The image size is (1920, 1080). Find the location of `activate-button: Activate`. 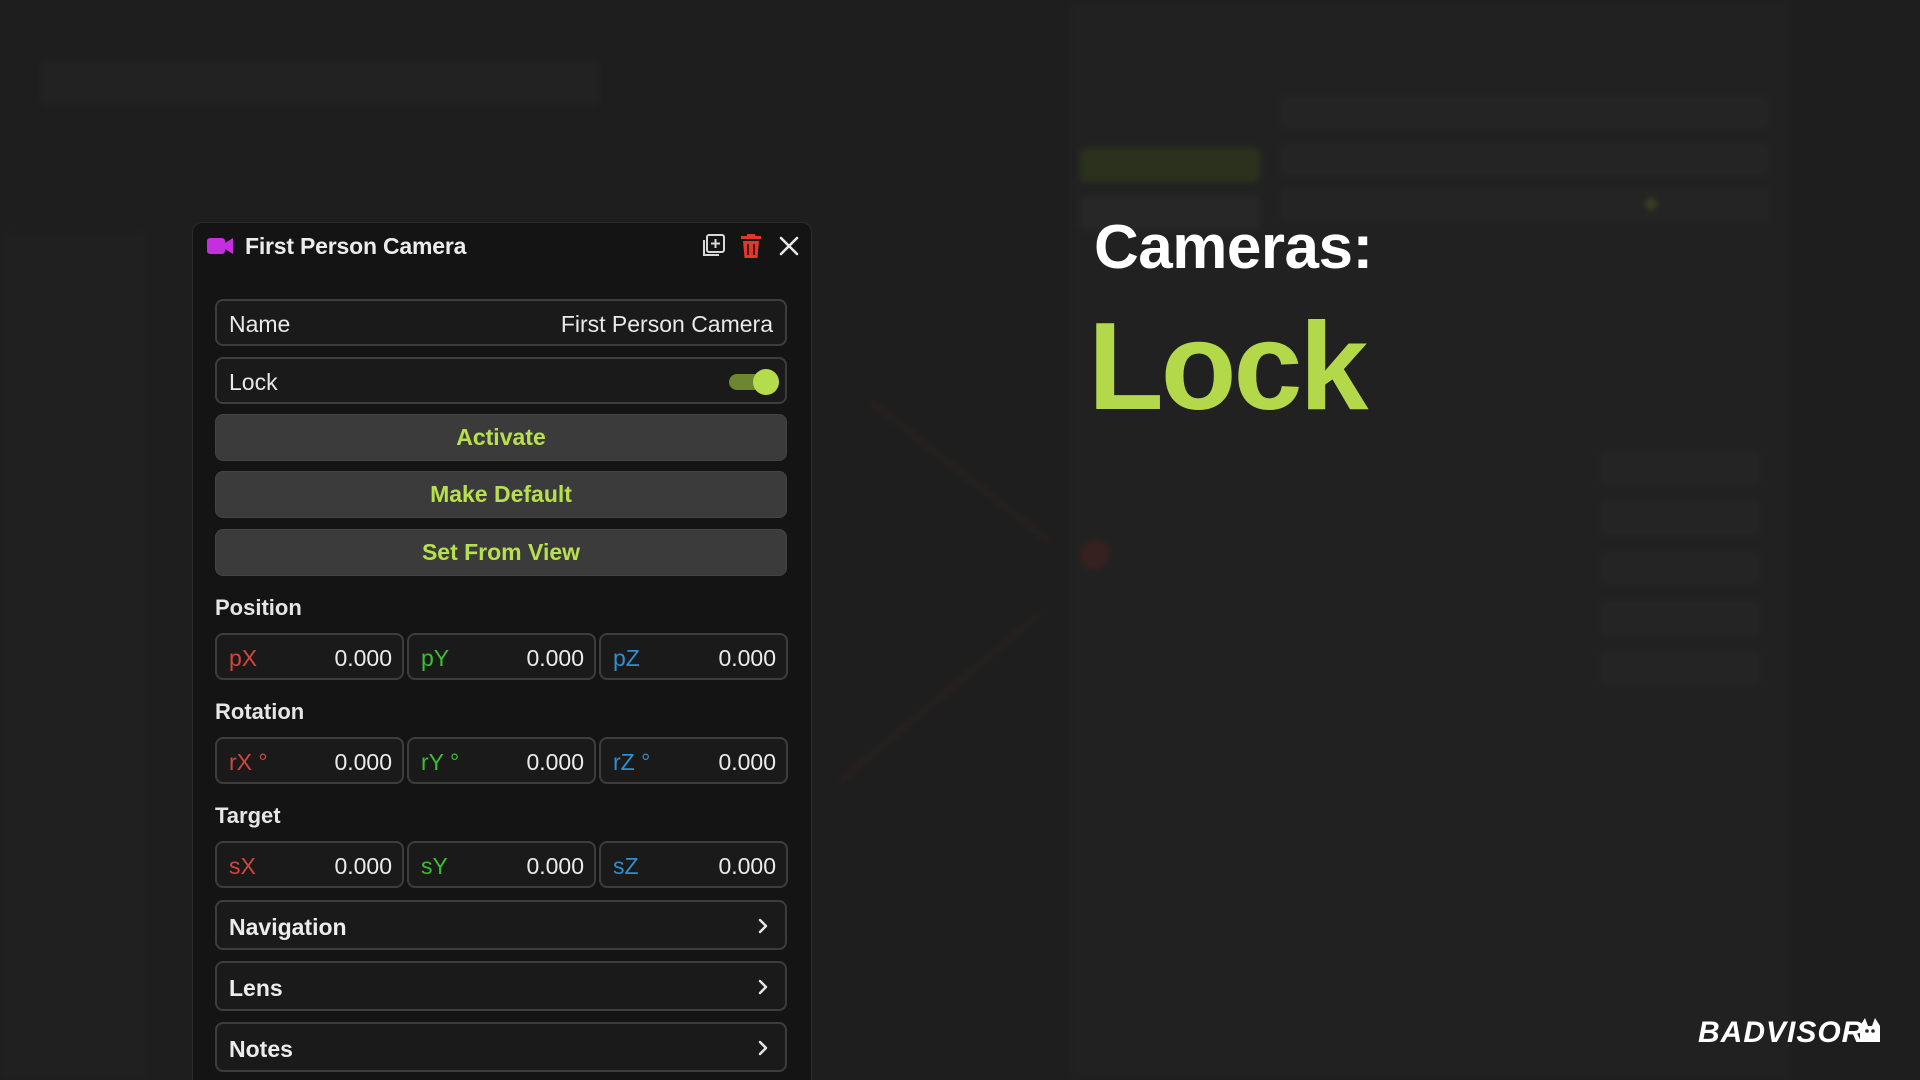

activate-button: Activate is located at coordinates (501, 437).